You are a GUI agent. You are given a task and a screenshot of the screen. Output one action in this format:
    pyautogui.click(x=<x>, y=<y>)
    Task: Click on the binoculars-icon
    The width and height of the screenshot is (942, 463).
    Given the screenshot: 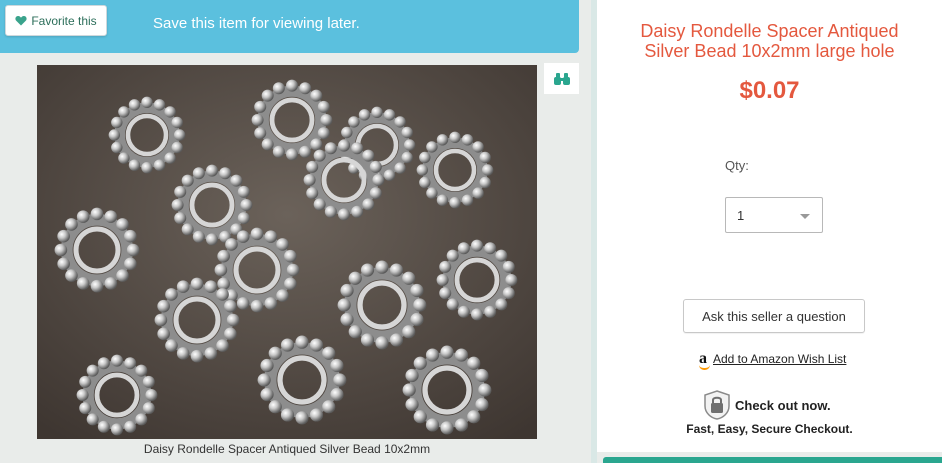 What is the action you would take?
    pyautogui.click(x=561, y=78)
    